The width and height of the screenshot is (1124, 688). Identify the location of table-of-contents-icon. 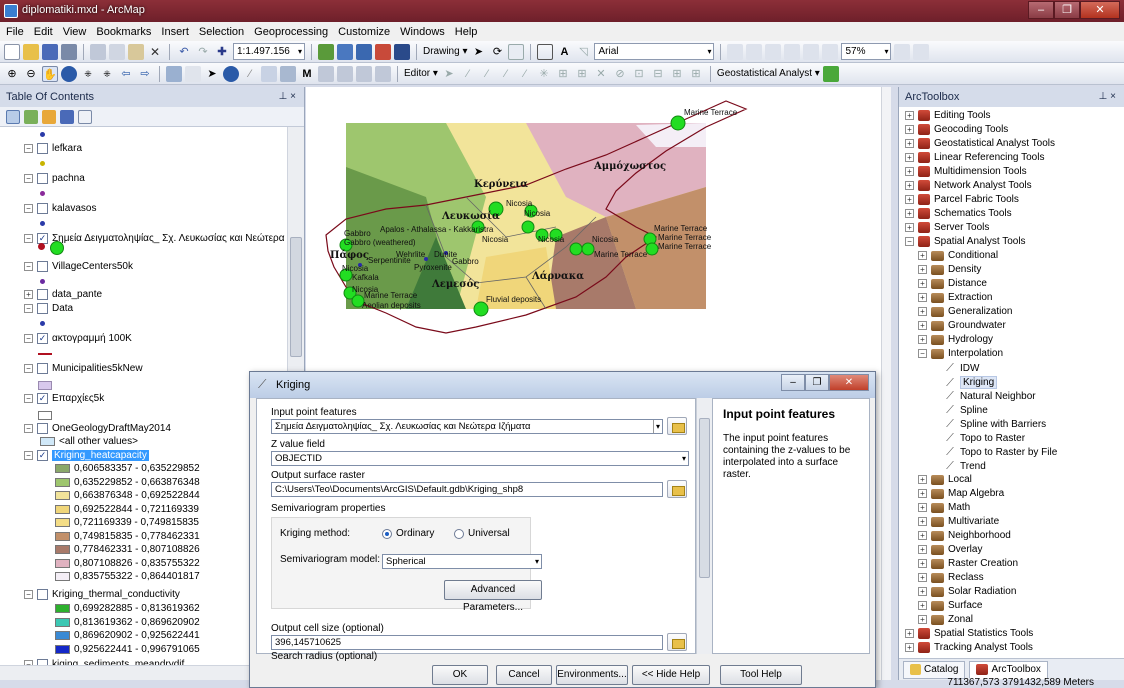
(345, 51).